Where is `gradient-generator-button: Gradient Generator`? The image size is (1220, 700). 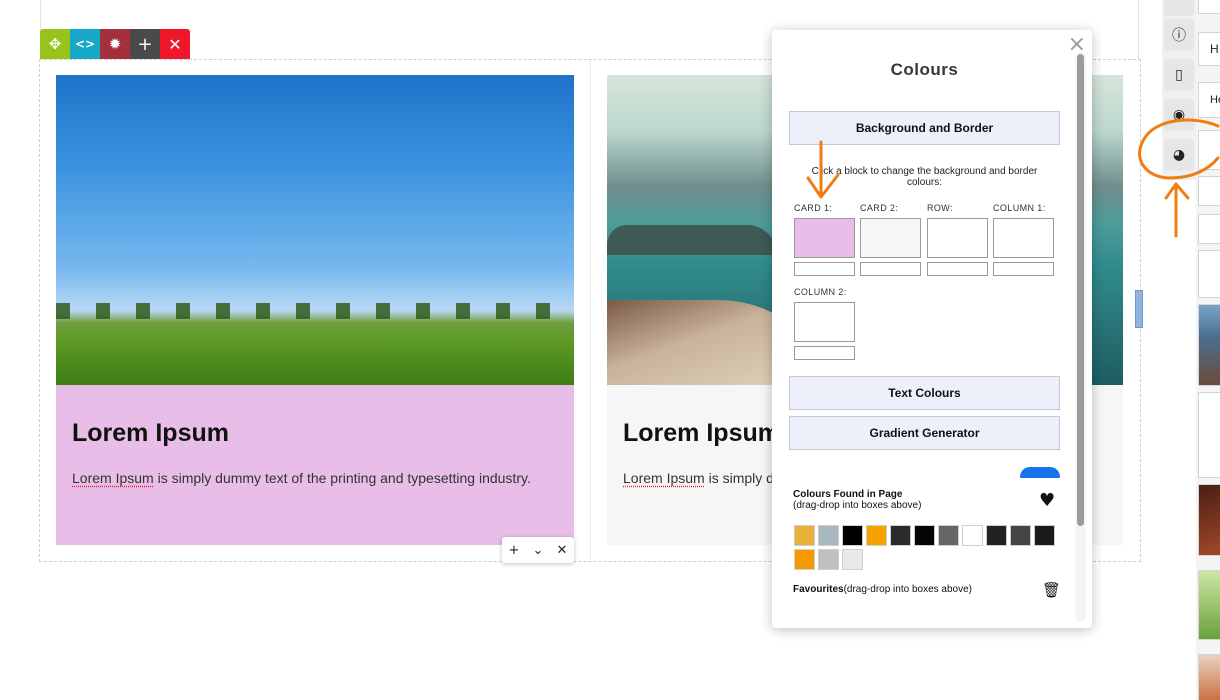 gradient-generator-button: Gradient Generator is located at coordinates (924, 433).